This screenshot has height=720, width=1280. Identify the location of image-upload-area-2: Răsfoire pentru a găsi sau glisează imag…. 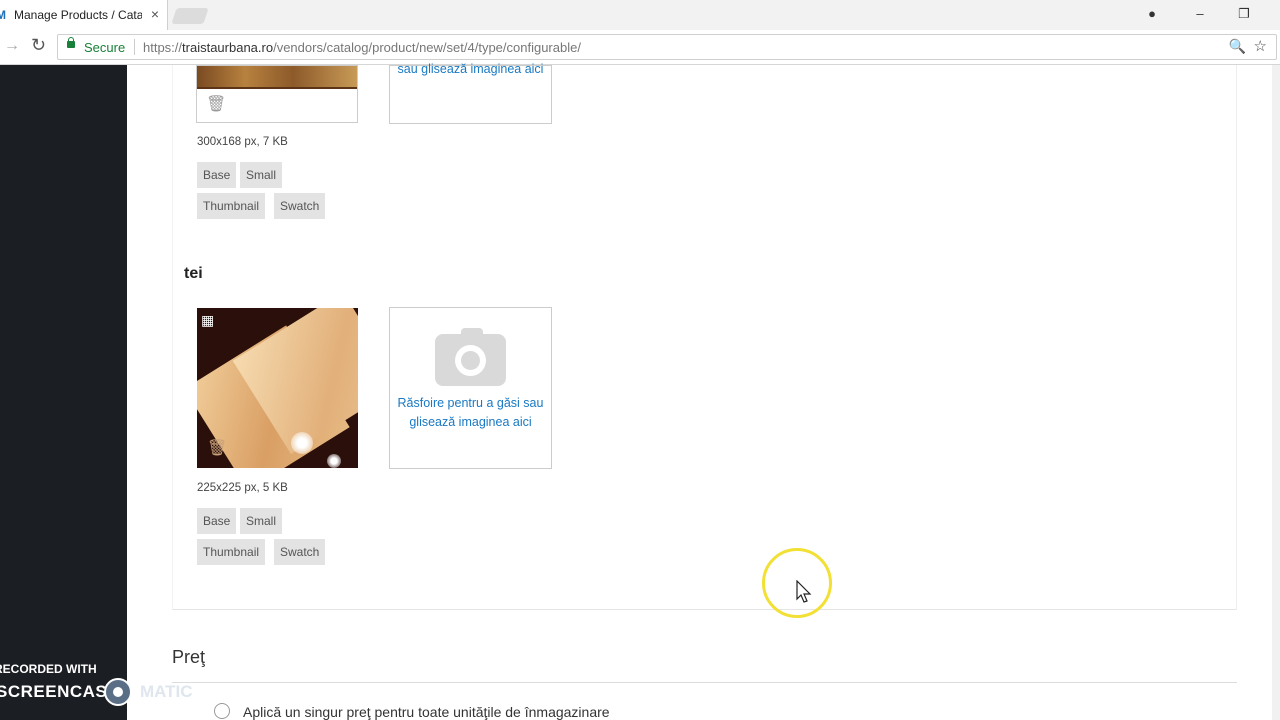
(470, 388).